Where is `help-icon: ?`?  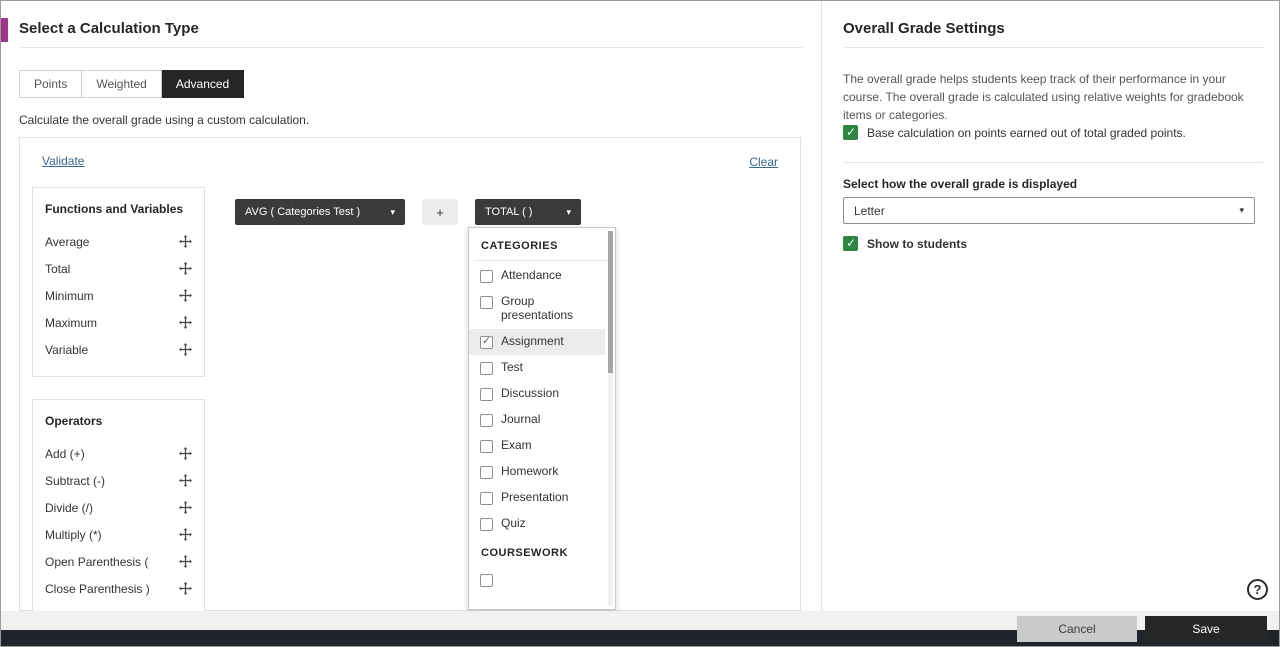 help-icon: ? is located at coordinates (1257, 589).